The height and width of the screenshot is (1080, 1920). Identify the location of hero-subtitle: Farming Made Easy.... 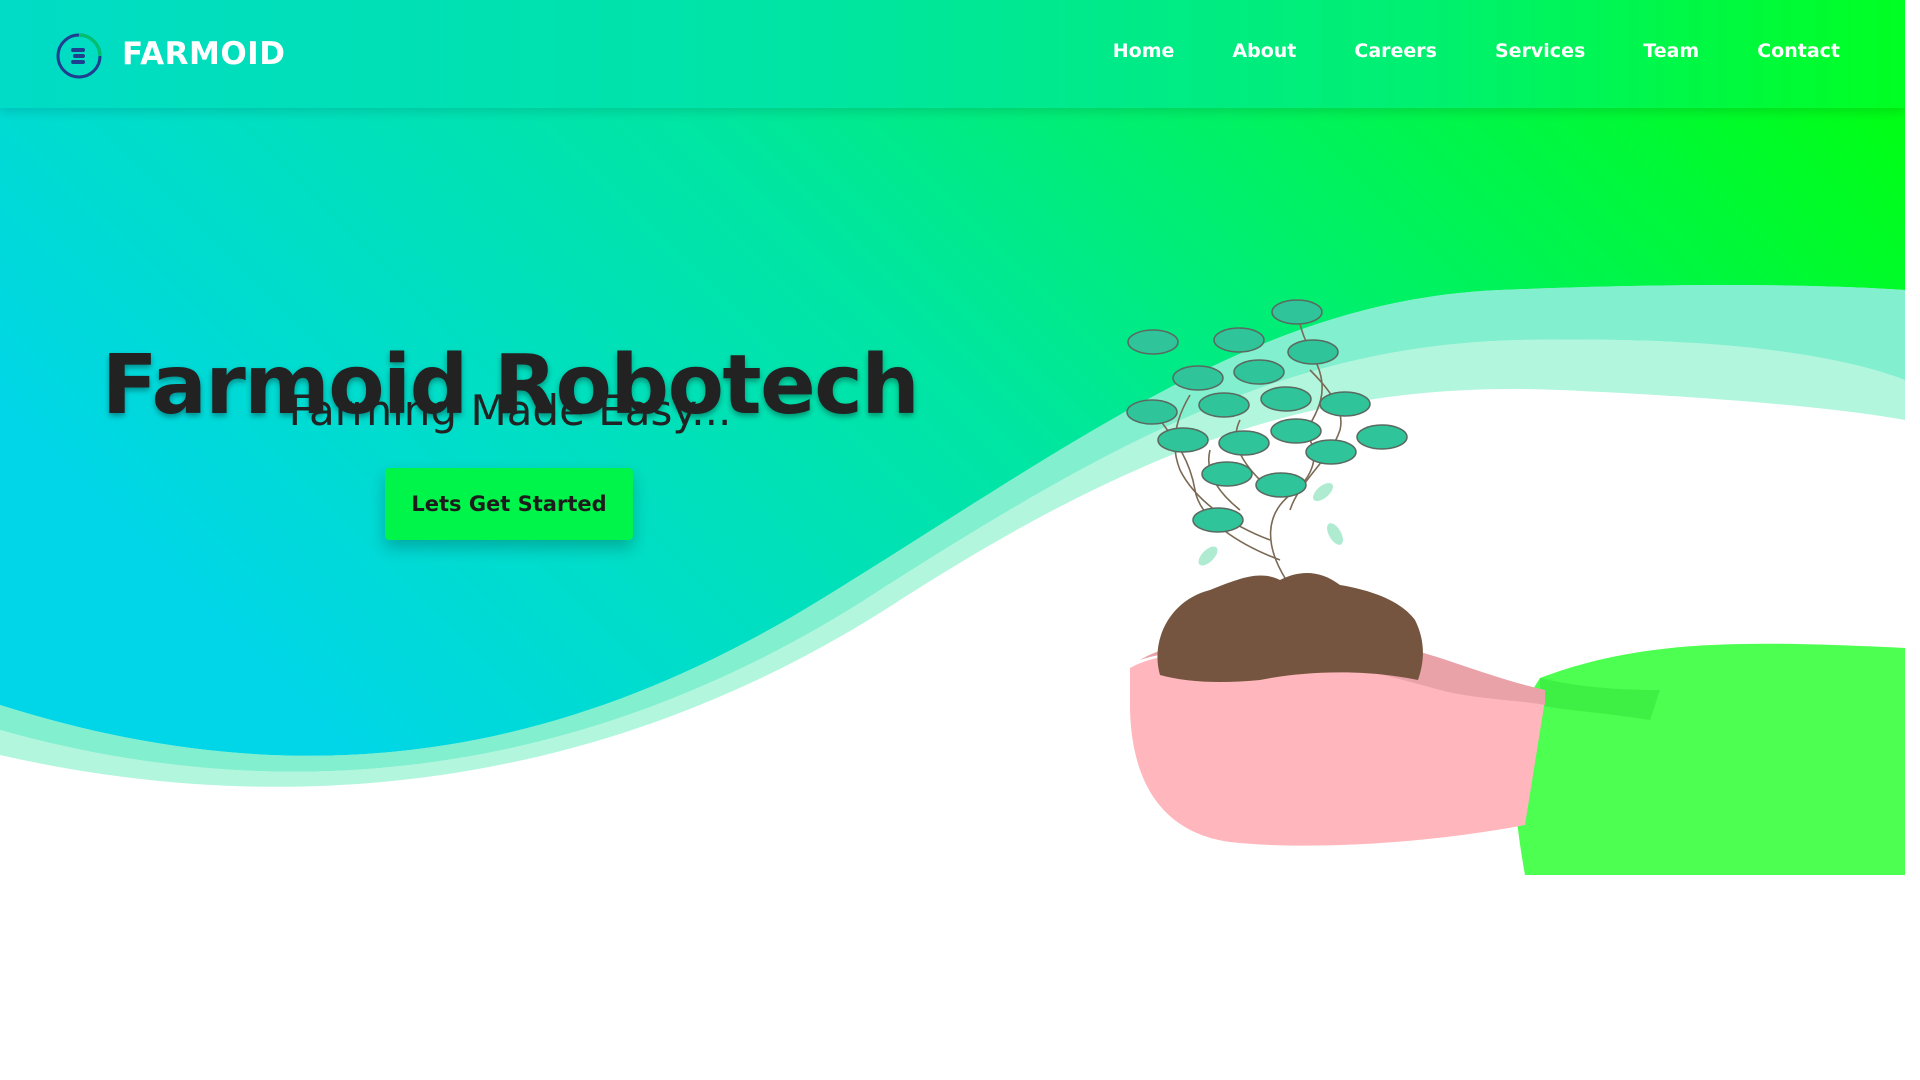
(510, 410).